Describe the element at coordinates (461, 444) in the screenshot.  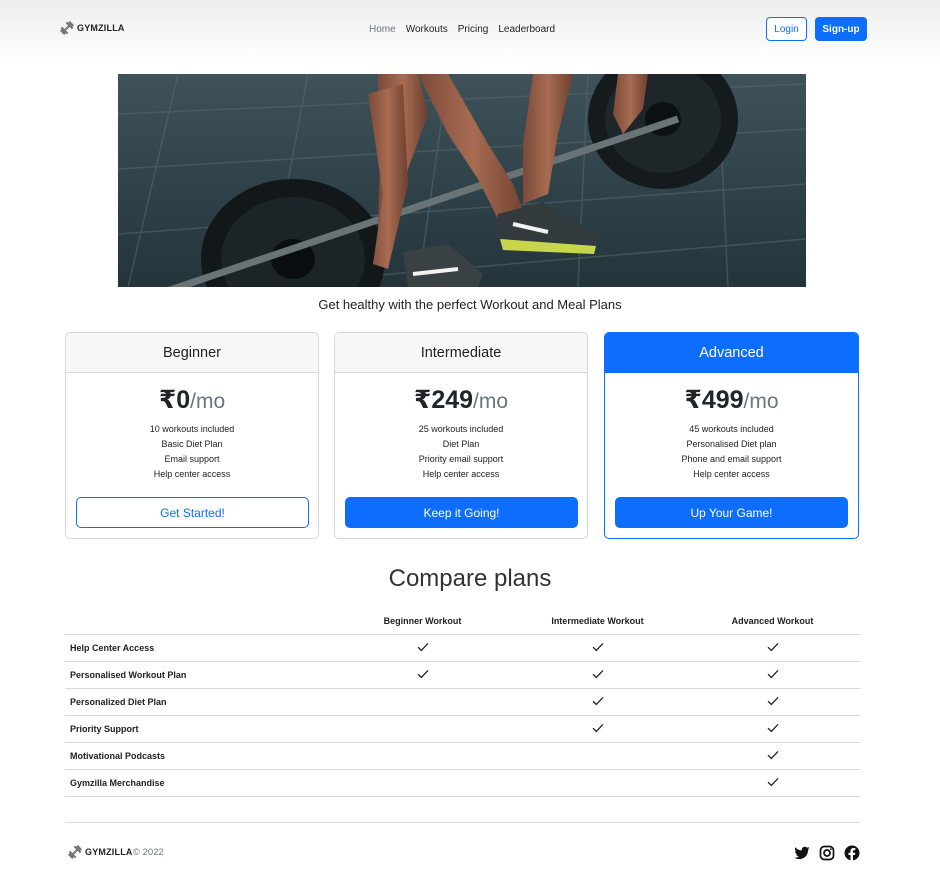
I see `plan-feature: Diet Plan` at that location.